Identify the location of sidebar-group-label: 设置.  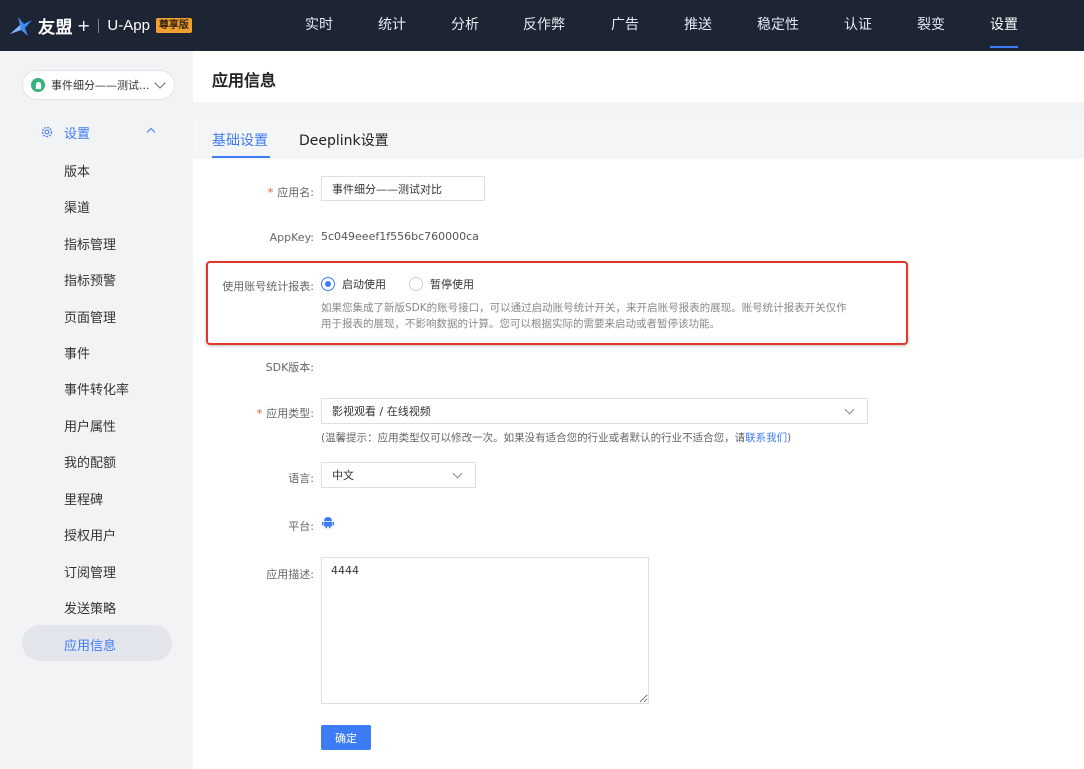
(77, 134).